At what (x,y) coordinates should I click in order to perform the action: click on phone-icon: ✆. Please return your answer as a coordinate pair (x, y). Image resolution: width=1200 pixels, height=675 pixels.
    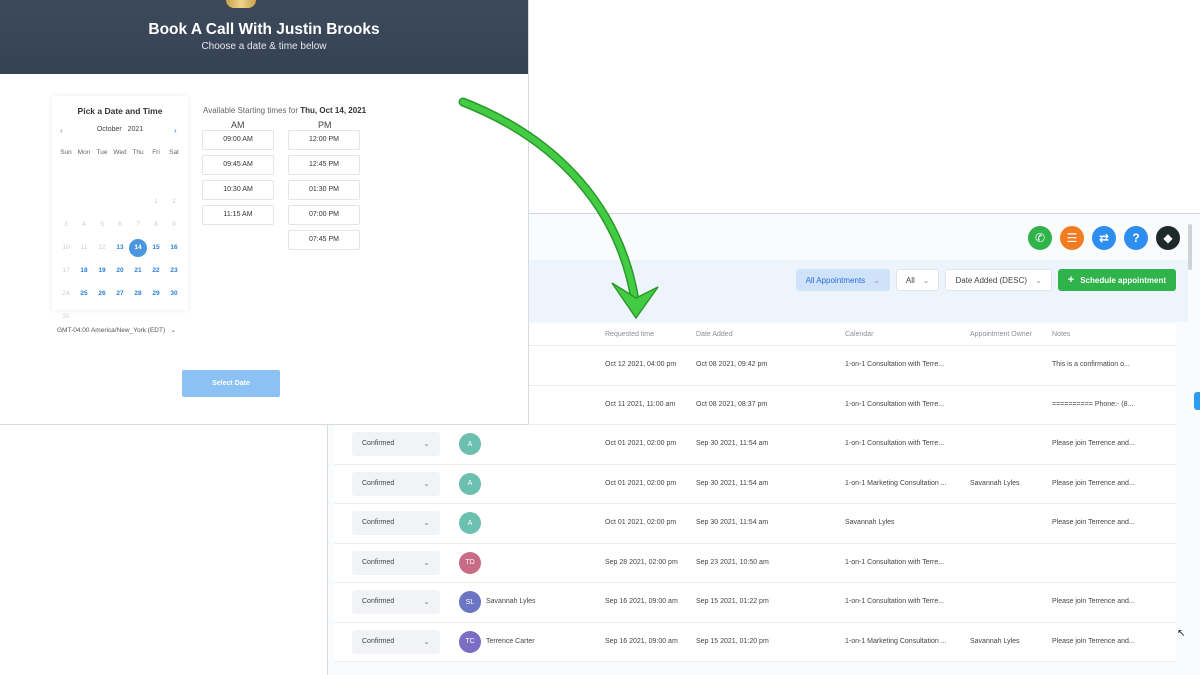
    Looking at the image, I should click on (1040, 238).